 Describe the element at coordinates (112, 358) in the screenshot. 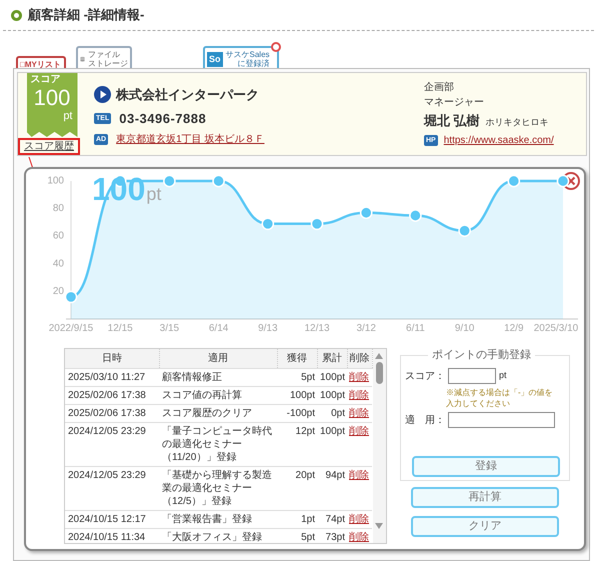

I see `column-header: 日時` at that location.